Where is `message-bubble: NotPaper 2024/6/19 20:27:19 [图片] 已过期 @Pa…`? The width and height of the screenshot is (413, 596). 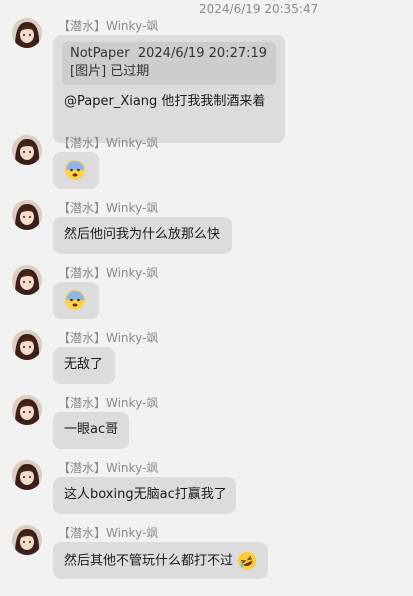 message-bubble: NotPaper 2024/6/19 20:27:19 [图片] 已过期 @Pa… is located at coordinates (169, 89).